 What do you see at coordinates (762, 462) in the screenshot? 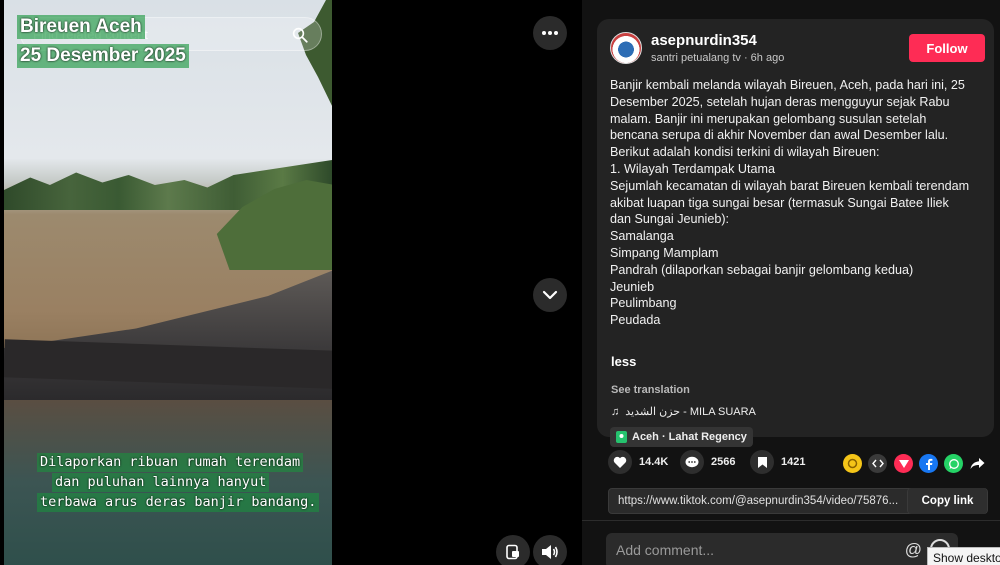
I see `bookmark-icon` at bounding box center [762, 462].